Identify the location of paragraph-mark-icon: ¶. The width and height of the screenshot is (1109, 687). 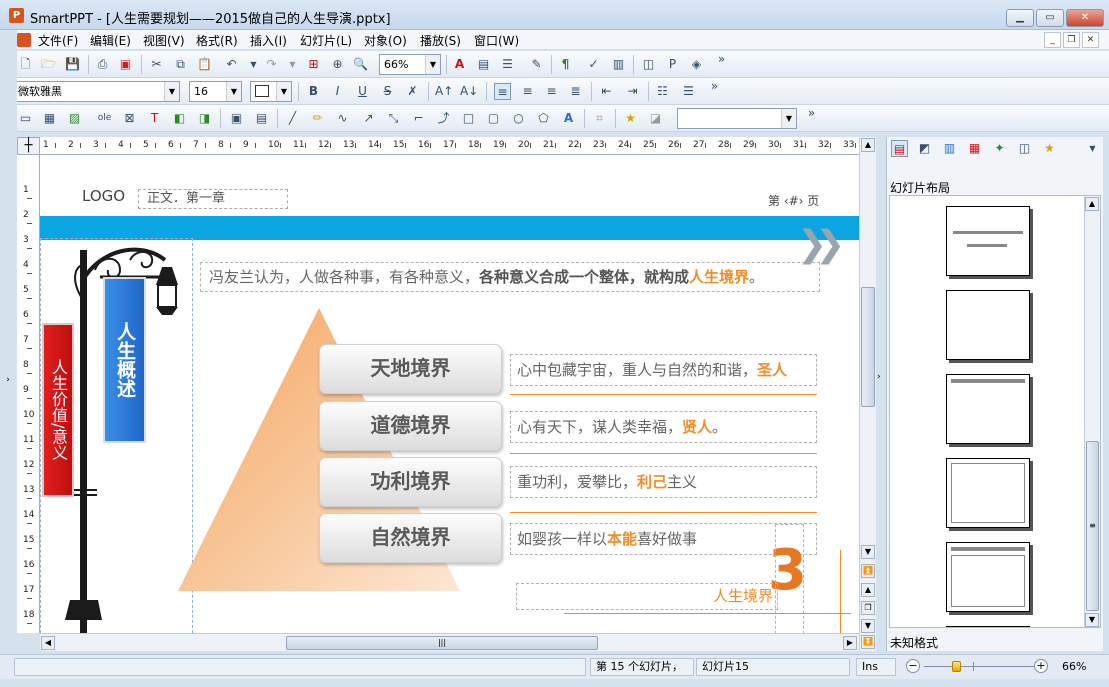
(565, 64).